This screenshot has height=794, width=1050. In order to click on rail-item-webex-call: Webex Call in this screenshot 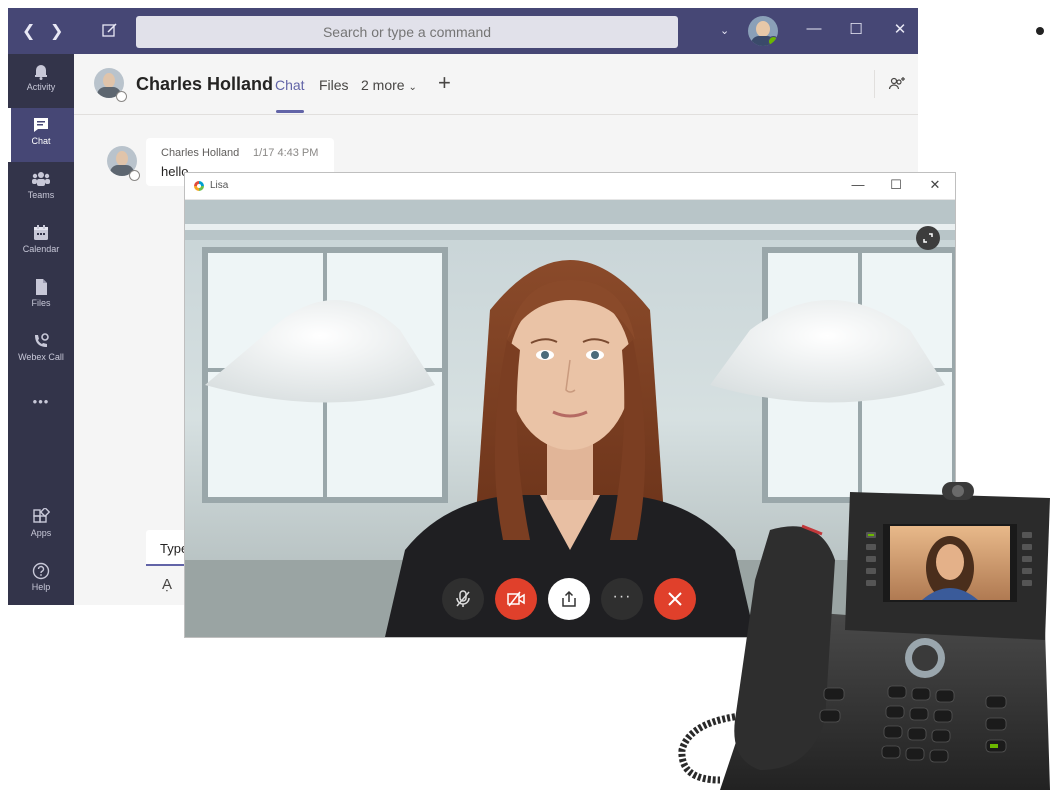, I will do `click(41, 351)`.